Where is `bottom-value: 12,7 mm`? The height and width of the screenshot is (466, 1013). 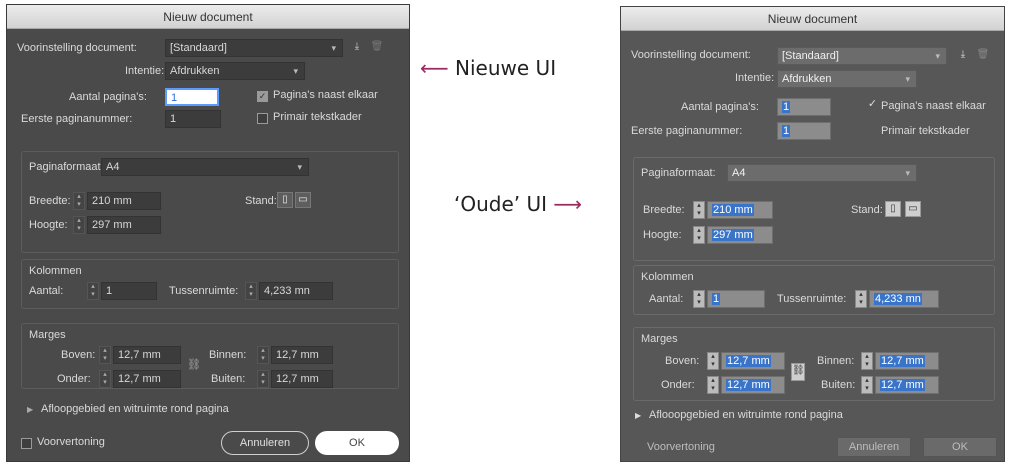 bottom-value: 12,7 mm is located at coordinates (748, 385).